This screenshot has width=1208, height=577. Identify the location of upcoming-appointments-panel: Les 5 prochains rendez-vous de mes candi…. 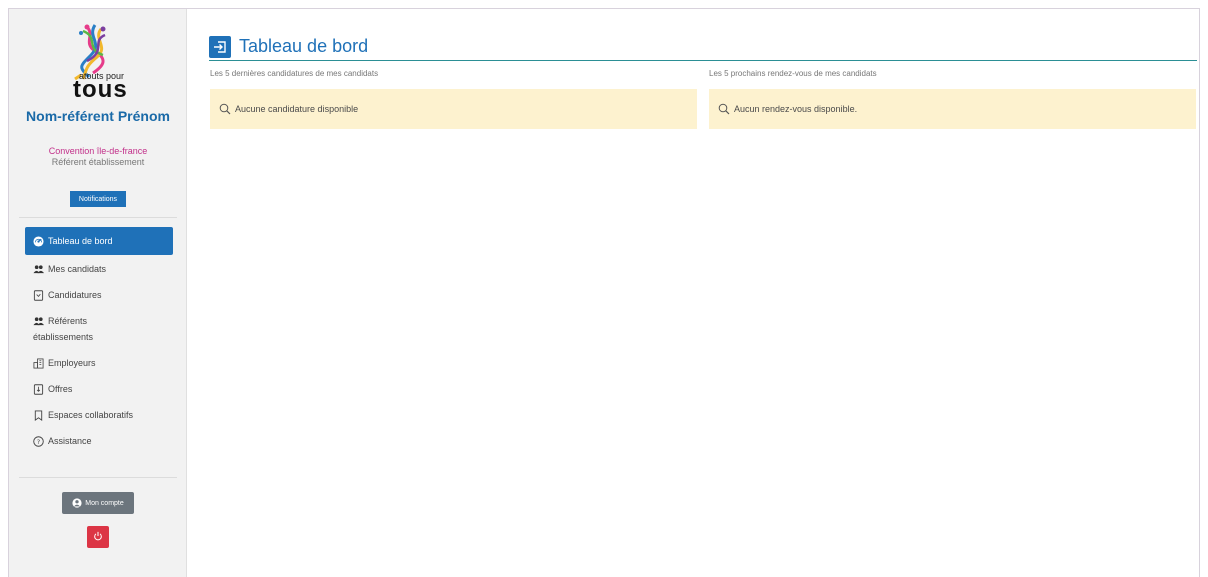
(952, 99).